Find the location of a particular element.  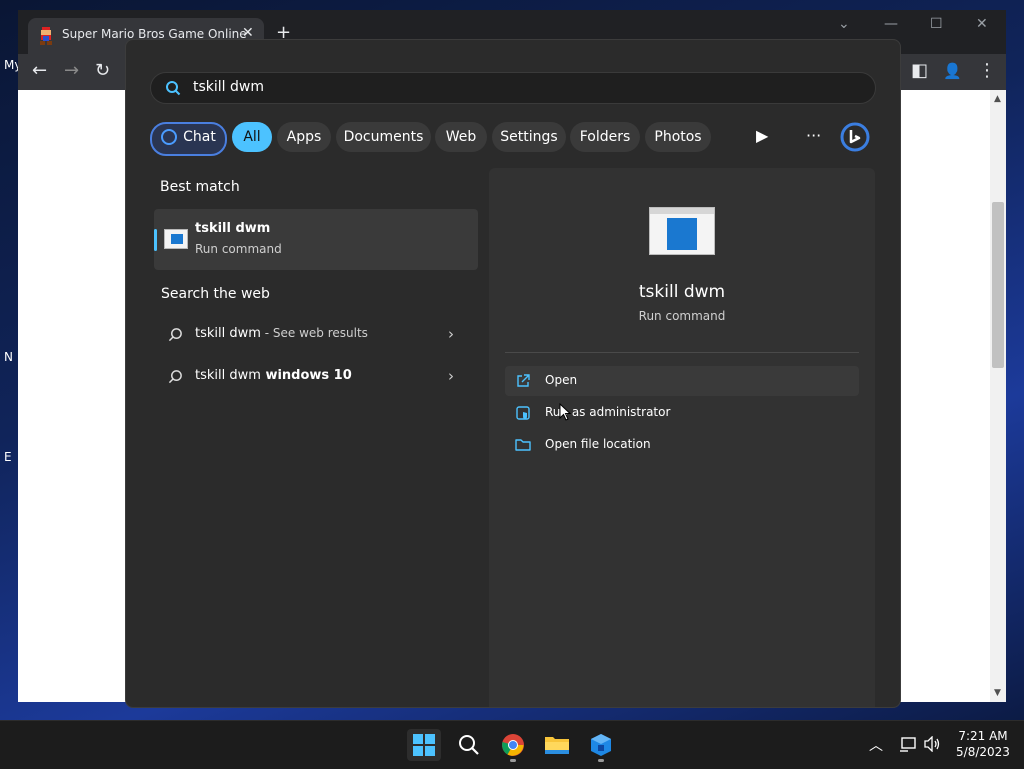

scroll-thumb is located at coordinates (998, 285).